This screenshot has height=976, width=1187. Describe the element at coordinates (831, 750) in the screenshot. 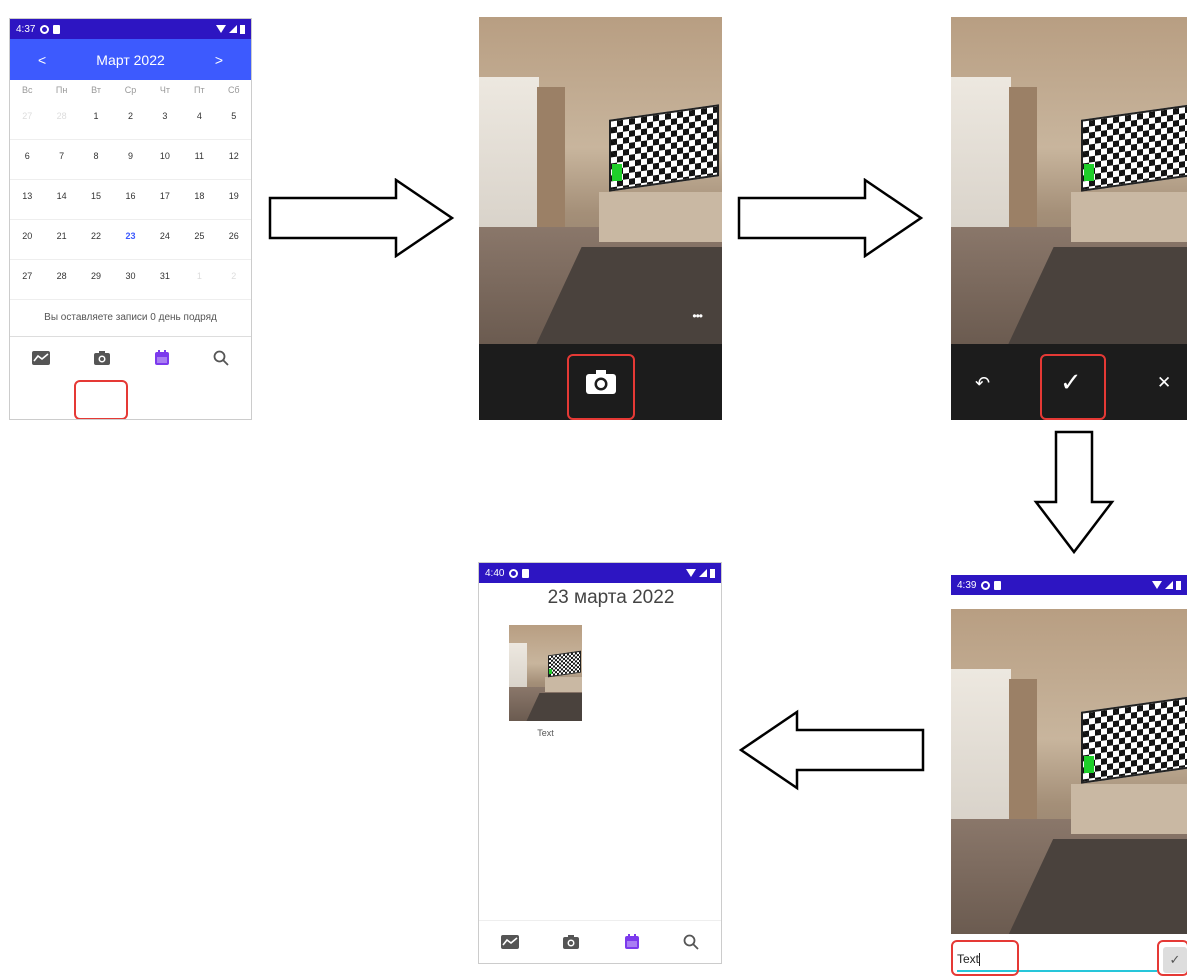

I see `flow-arrow-left` at that location.